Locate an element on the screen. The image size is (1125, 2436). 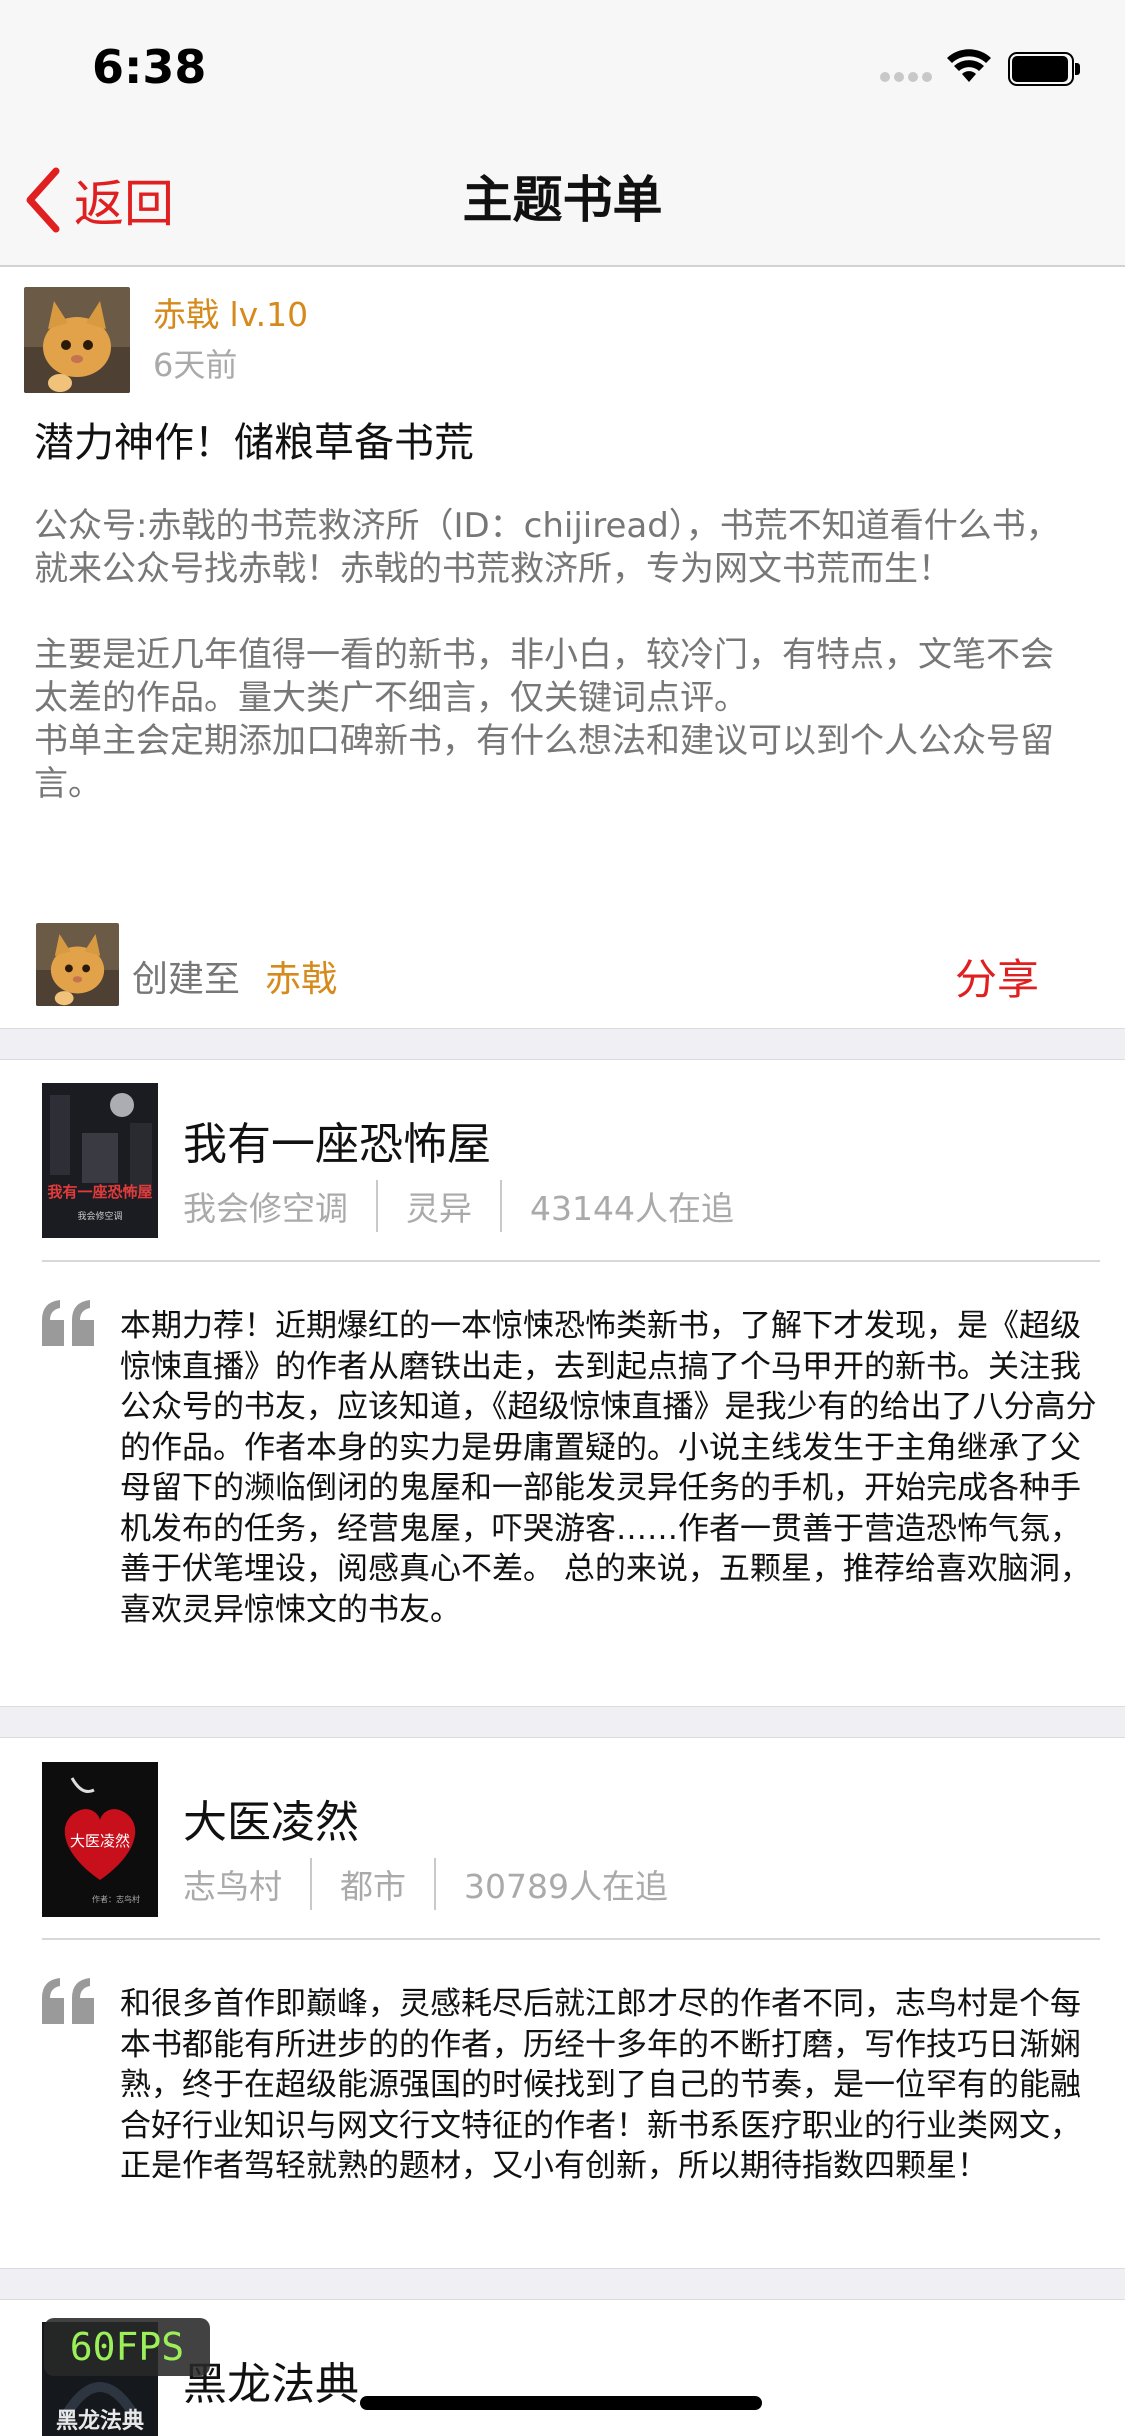
book-category: 都市 is located at coordinates (373, 1886).